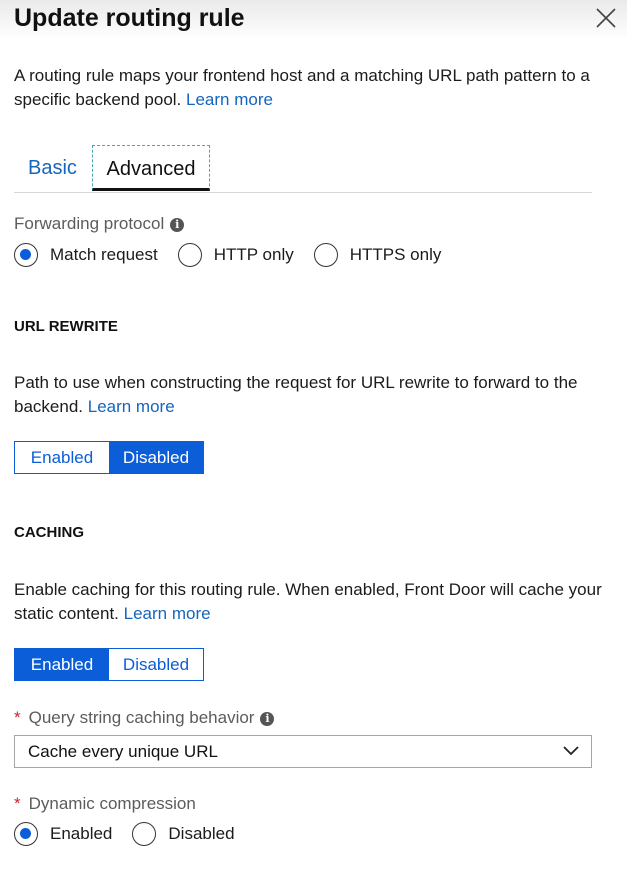 This screenshot has height=870, width=627. I want to click on query-string-value: Cache every unique URL, so click(123, 751).